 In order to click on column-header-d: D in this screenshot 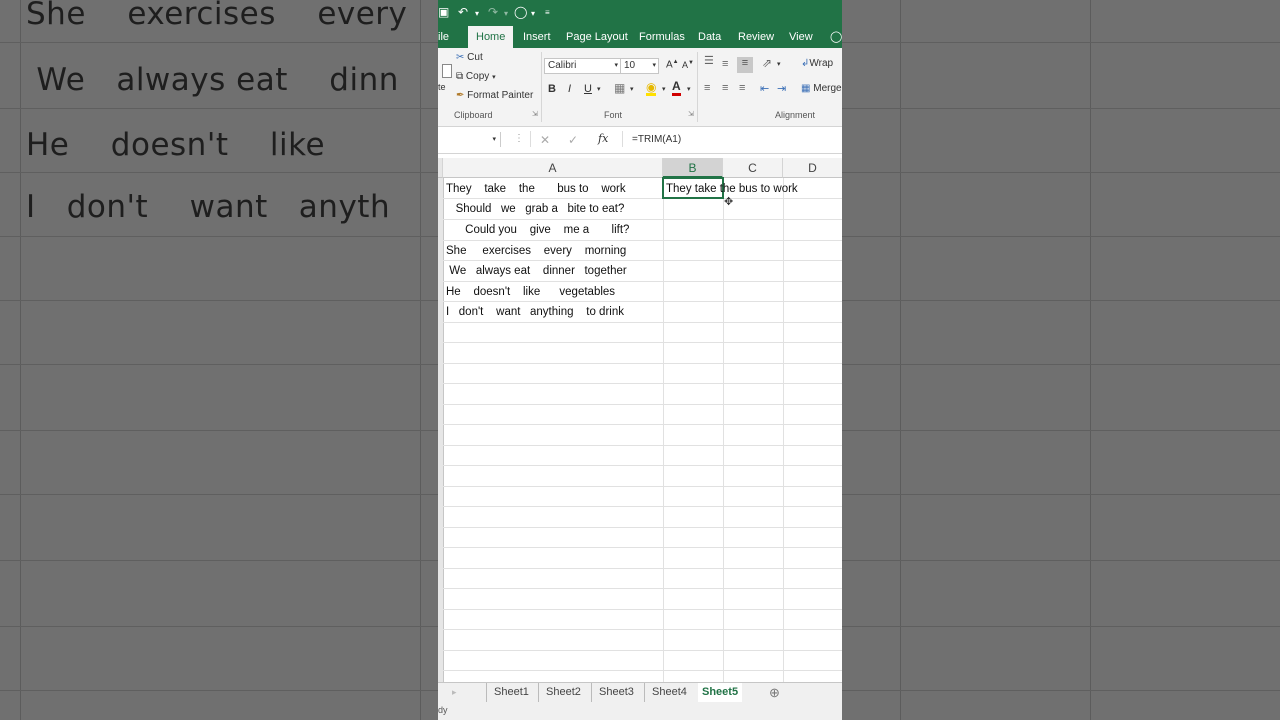, I will do `click(812, 168)`.